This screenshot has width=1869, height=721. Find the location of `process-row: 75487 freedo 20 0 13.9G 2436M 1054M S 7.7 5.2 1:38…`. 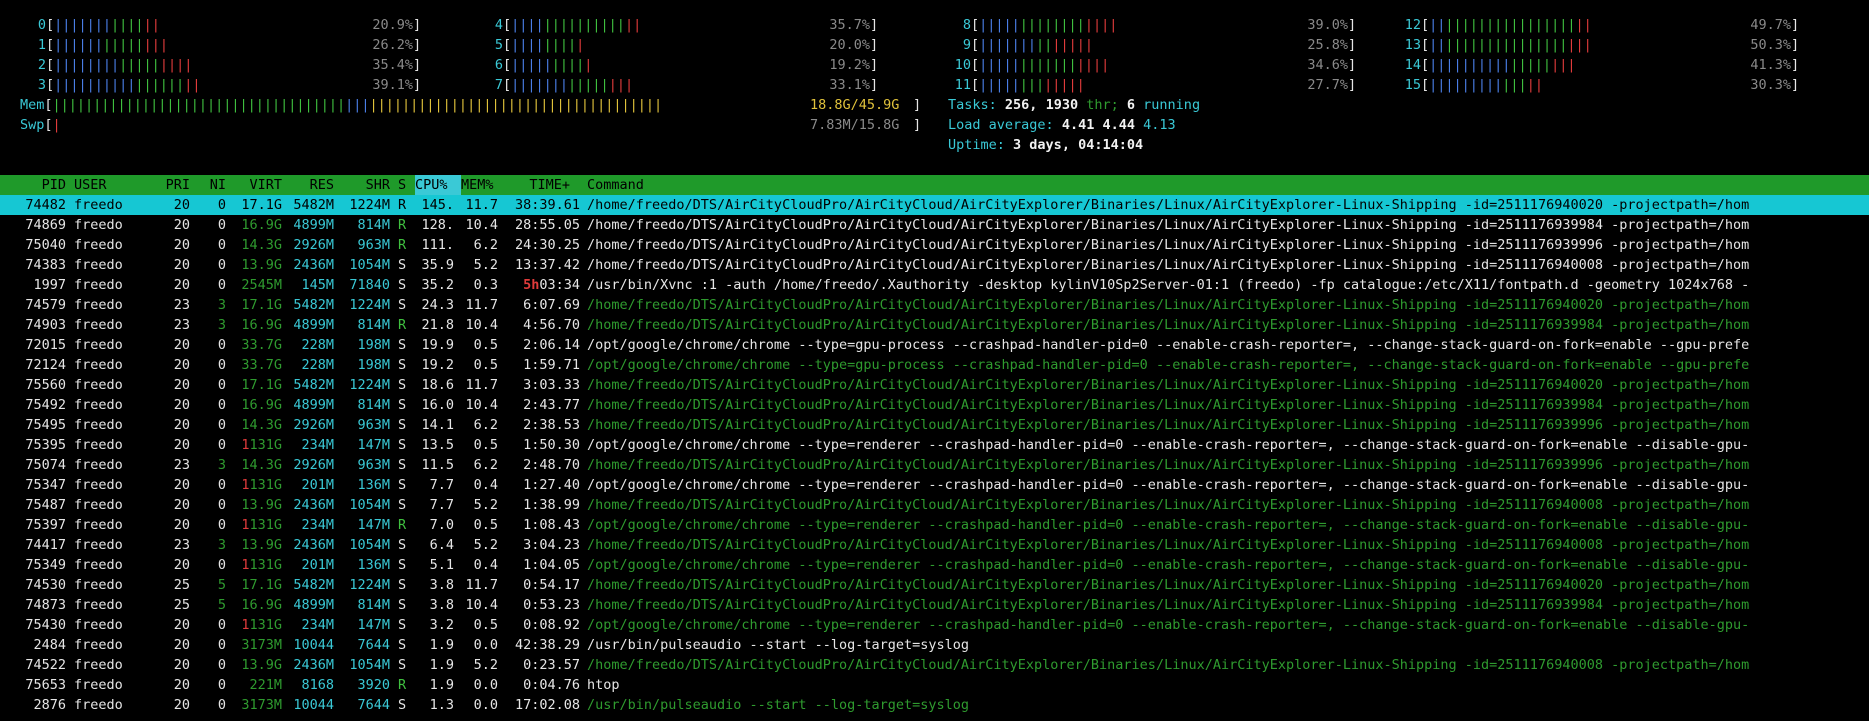

process-row: 75487 freedo 20 0 13.9G 2436M 1054M S 7.7 5.2 1:38… is located at coordinates (934, 505).